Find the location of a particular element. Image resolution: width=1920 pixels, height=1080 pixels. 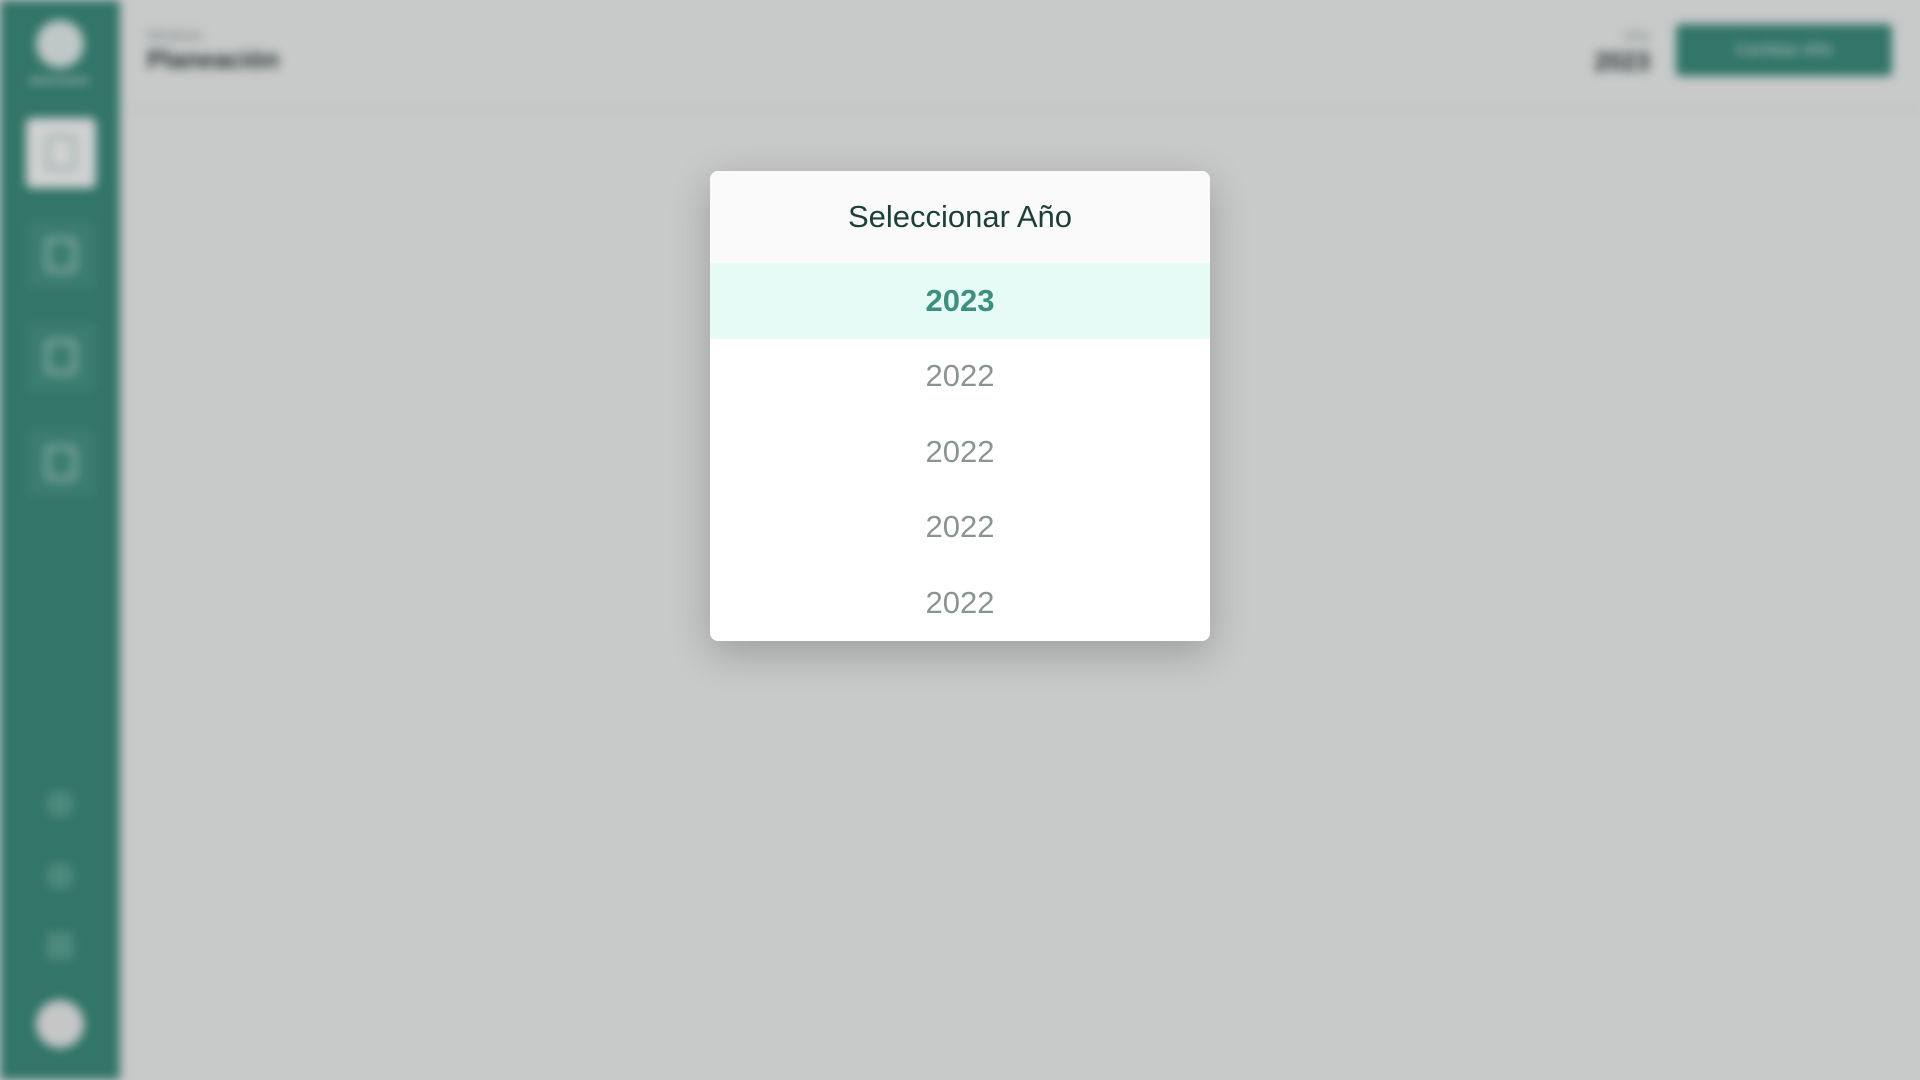

modal-header: Seleccionar Año is located at coordinates (960, 217).